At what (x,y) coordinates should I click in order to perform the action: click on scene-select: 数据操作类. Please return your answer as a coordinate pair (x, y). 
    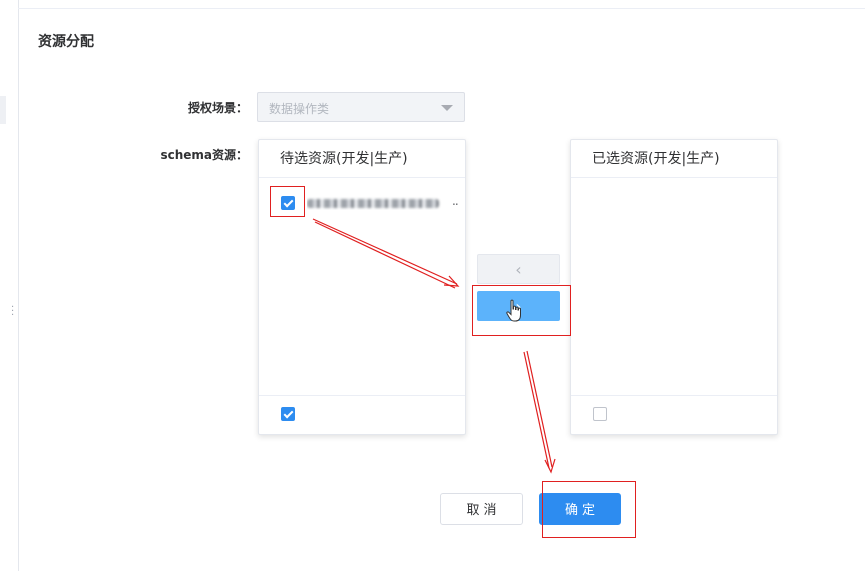
    Looking at the image, I should click on (361, 107).